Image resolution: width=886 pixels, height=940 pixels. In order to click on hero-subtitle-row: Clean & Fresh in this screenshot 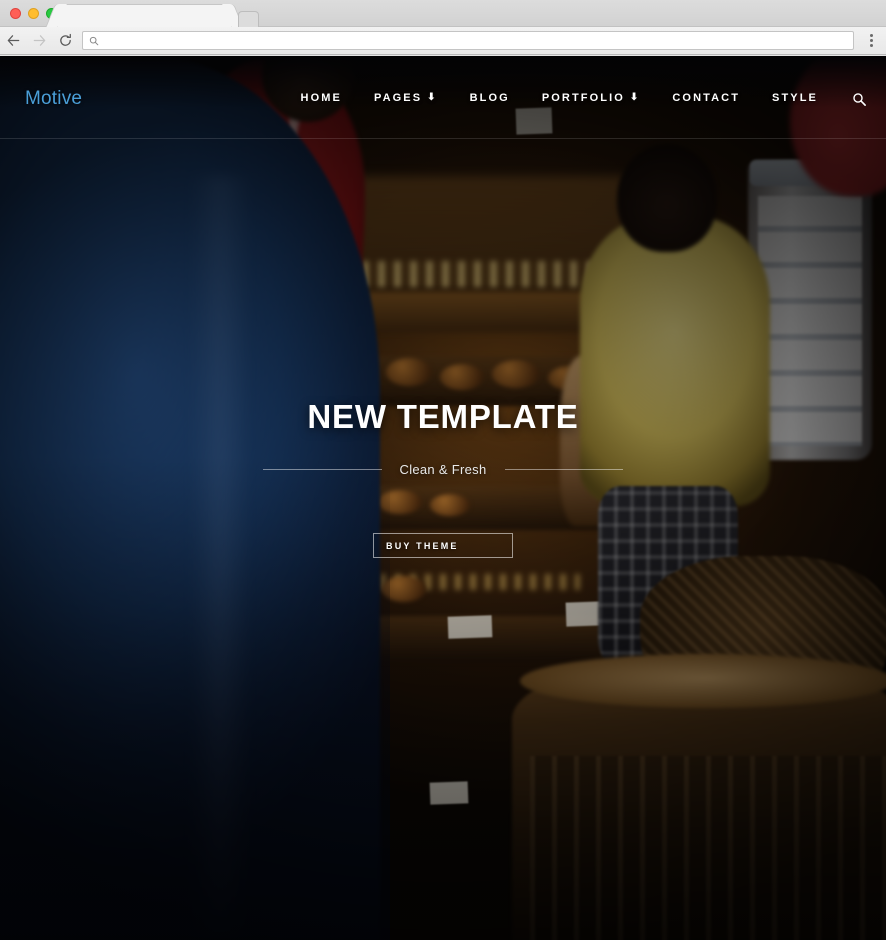, I will do `click(443, 469)`.